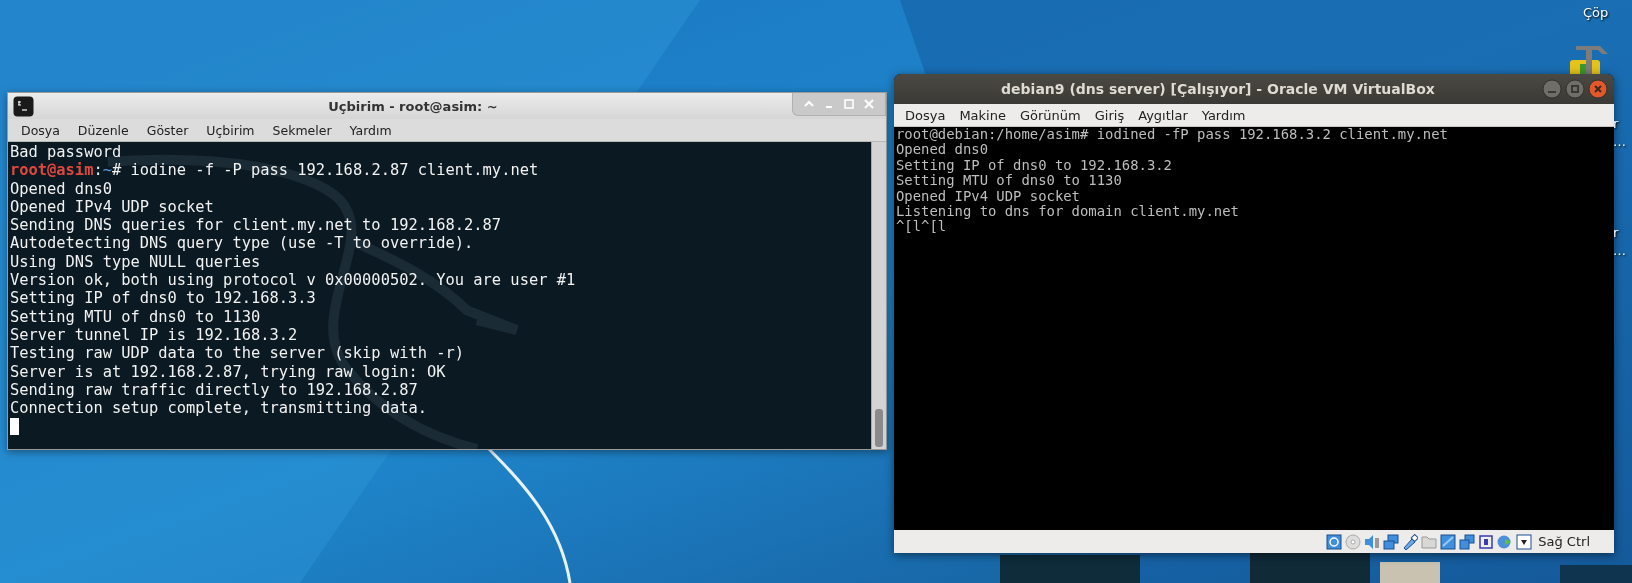 This screenshot has height=583, width=1632. Describe the element at coordinates (230, 130) in the screenshot. I see `menu-item: Uçbirim` at that location.